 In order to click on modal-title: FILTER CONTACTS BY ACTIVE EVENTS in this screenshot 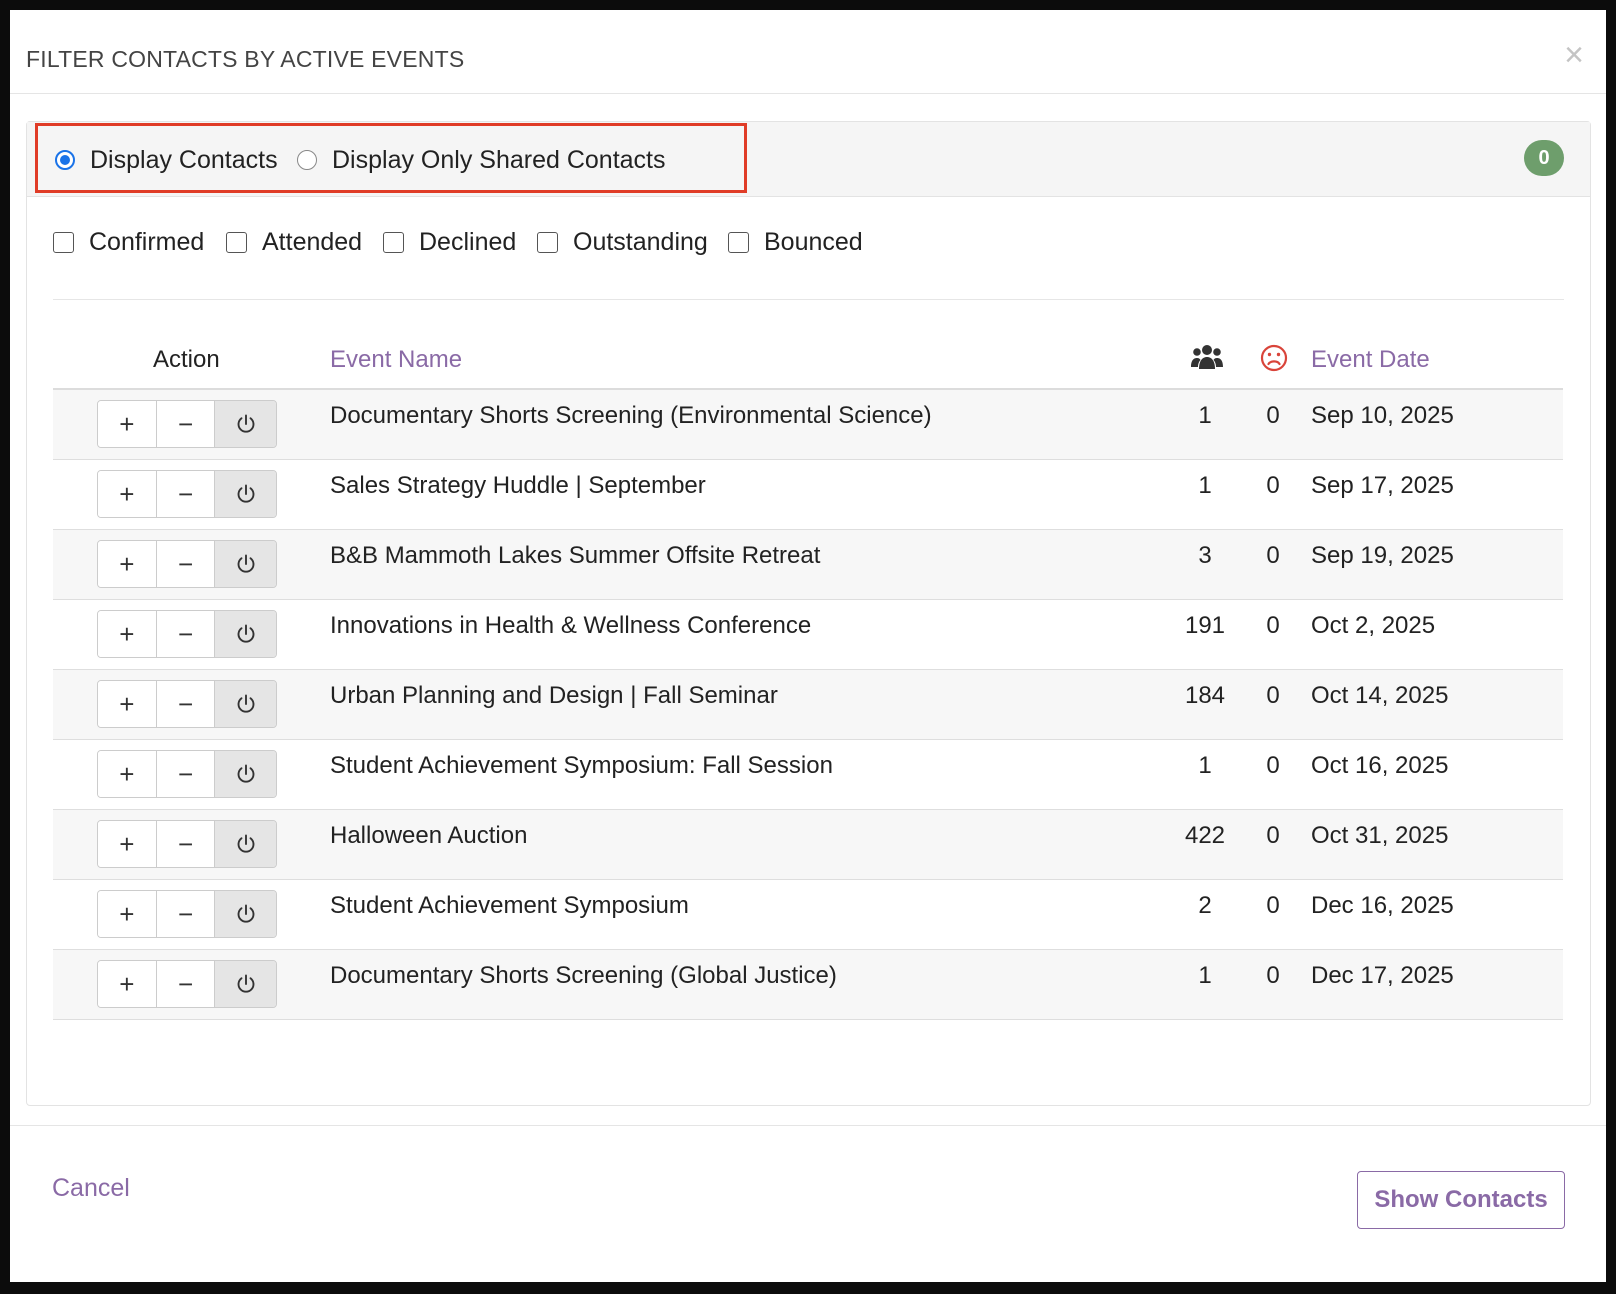, I will do `click(245, 59)`.